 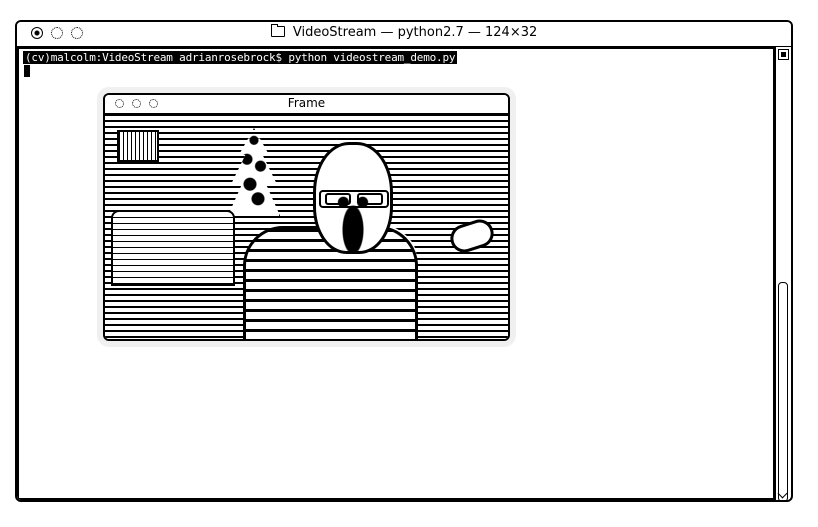 What do you see at coordinates (415, 32) in the screenshot?
I see `terminal-title-text: VideoStream — python2.7 — 124×32` at bounding box center [415, 32].